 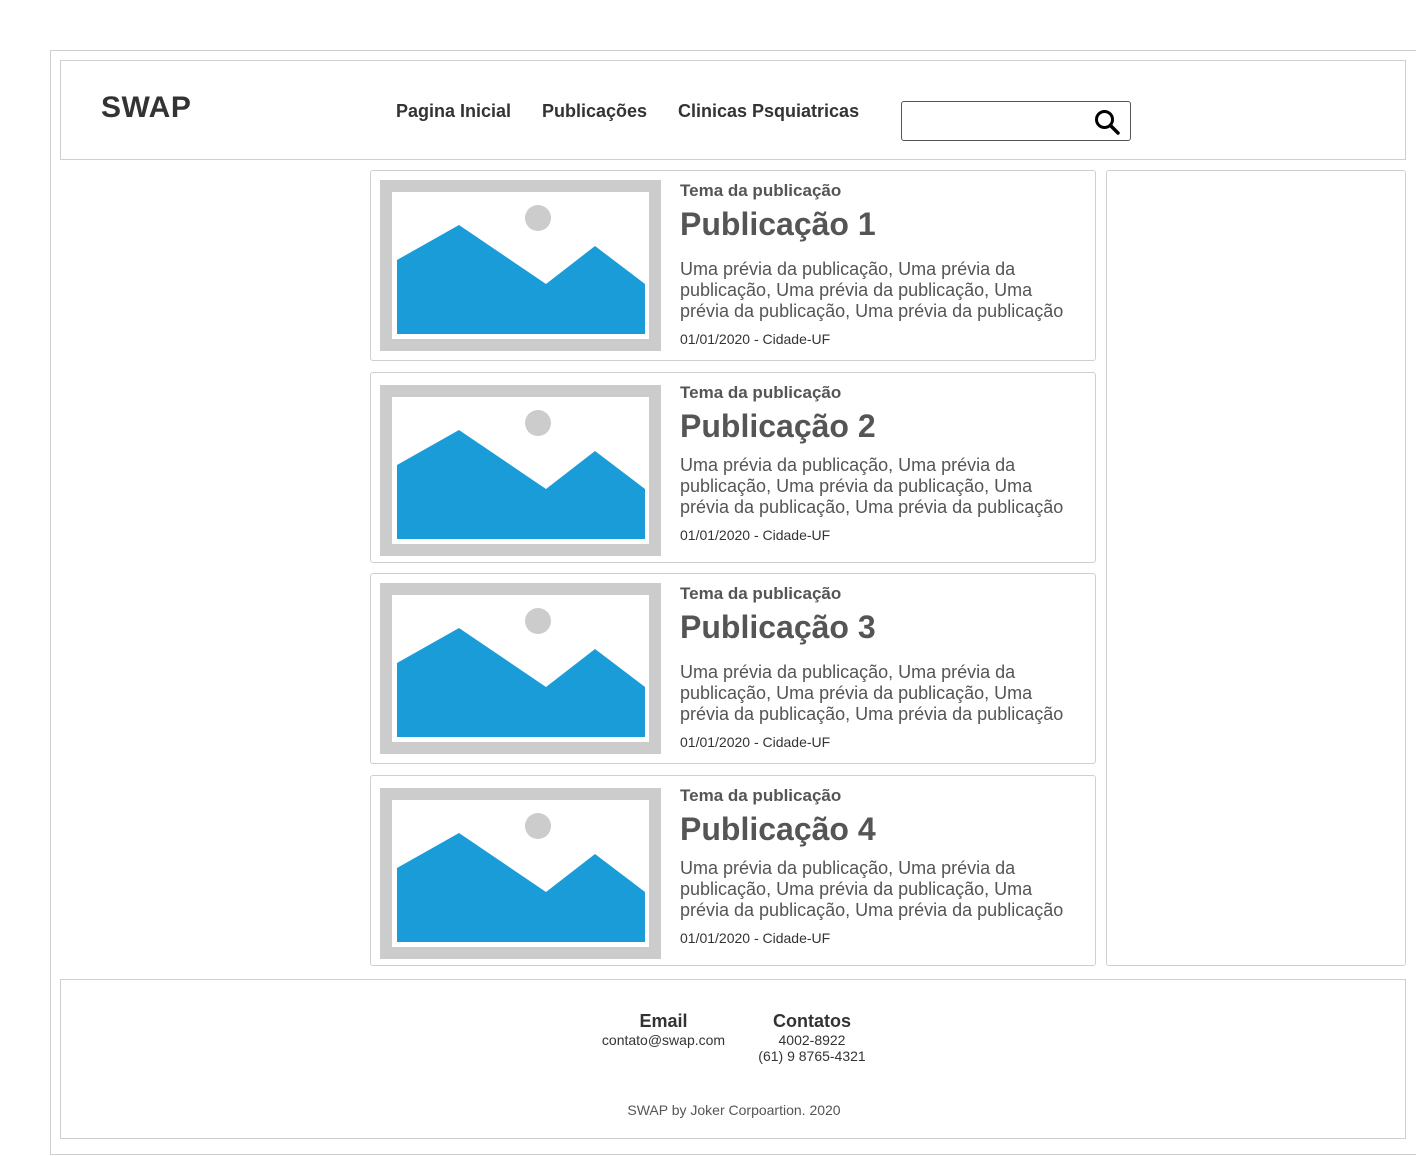 What do you see at coordinates (734, 1110) in the screenshot?
I see `footer-copyright: SWAP by Joker Corpoartion. 2020` at bounding box center [734, 1110].